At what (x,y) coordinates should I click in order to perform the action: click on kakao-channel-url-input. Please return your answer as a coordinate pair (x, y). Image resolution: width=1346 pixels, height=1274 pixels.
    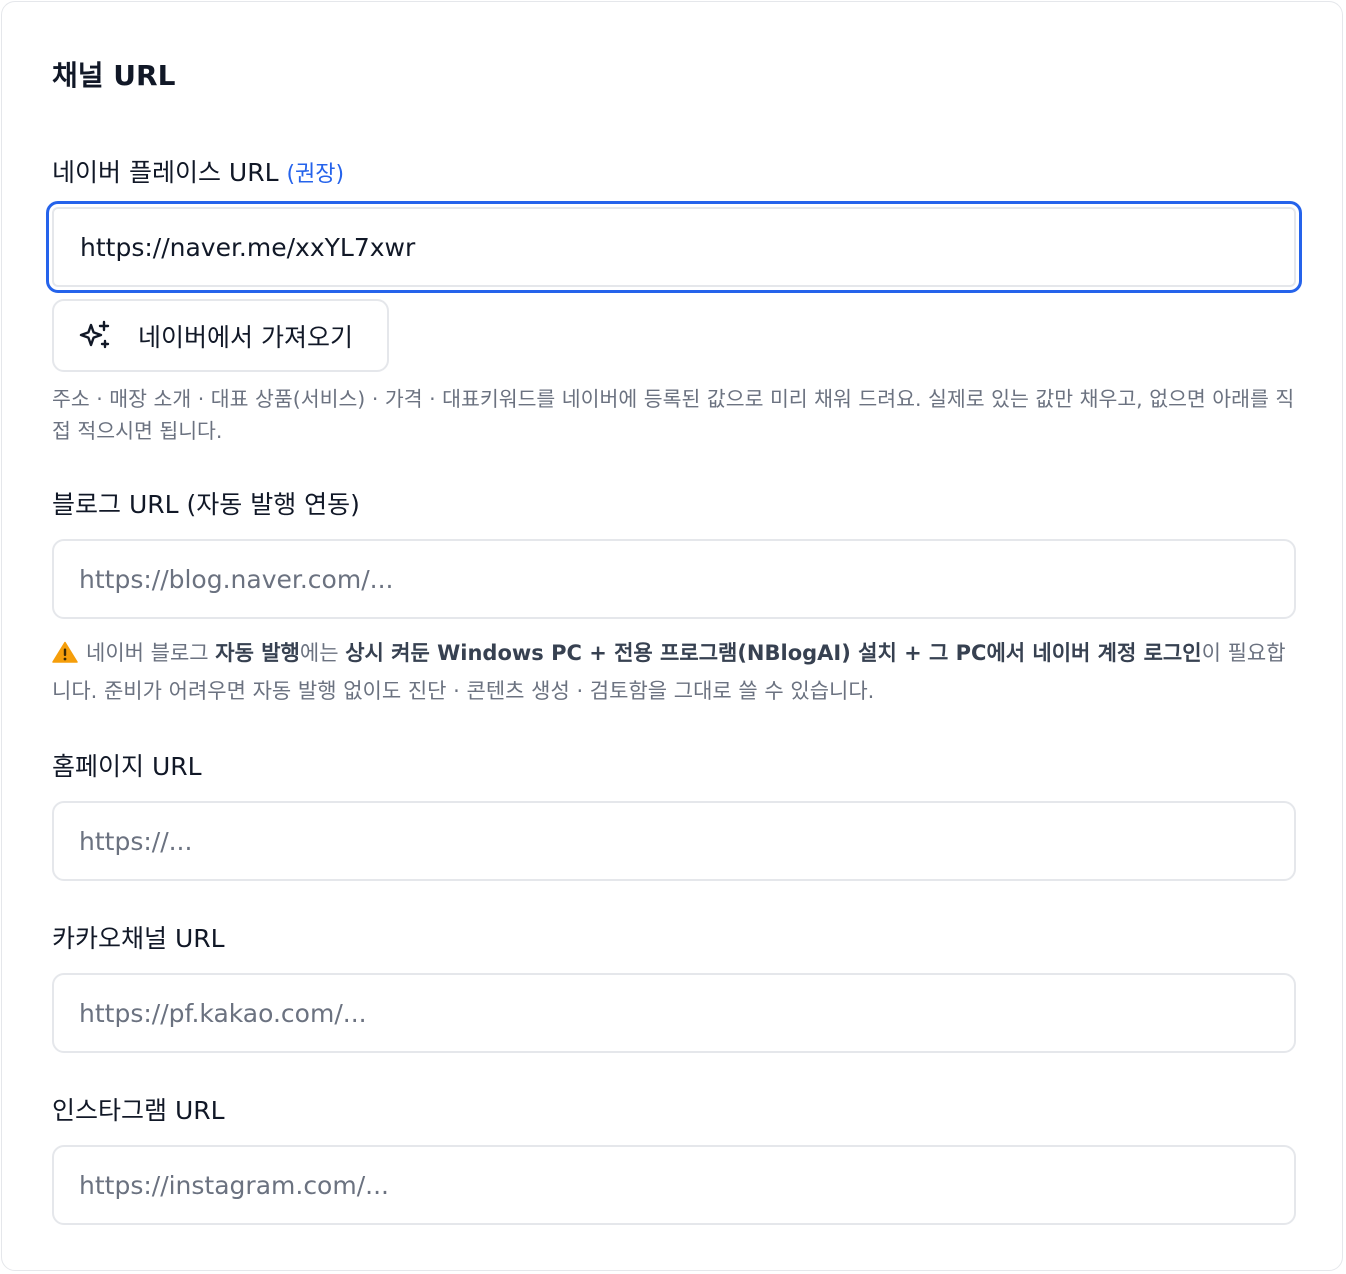
    Looking at the image, I should click on (674, 1013).